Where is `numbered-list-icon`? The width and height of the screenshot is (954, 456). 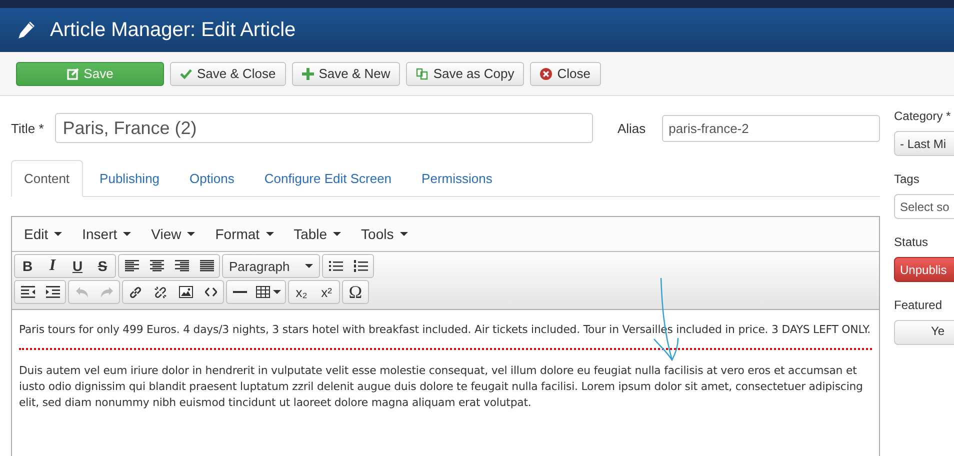 numbered-list-icon is located at coordinates (361, 266).